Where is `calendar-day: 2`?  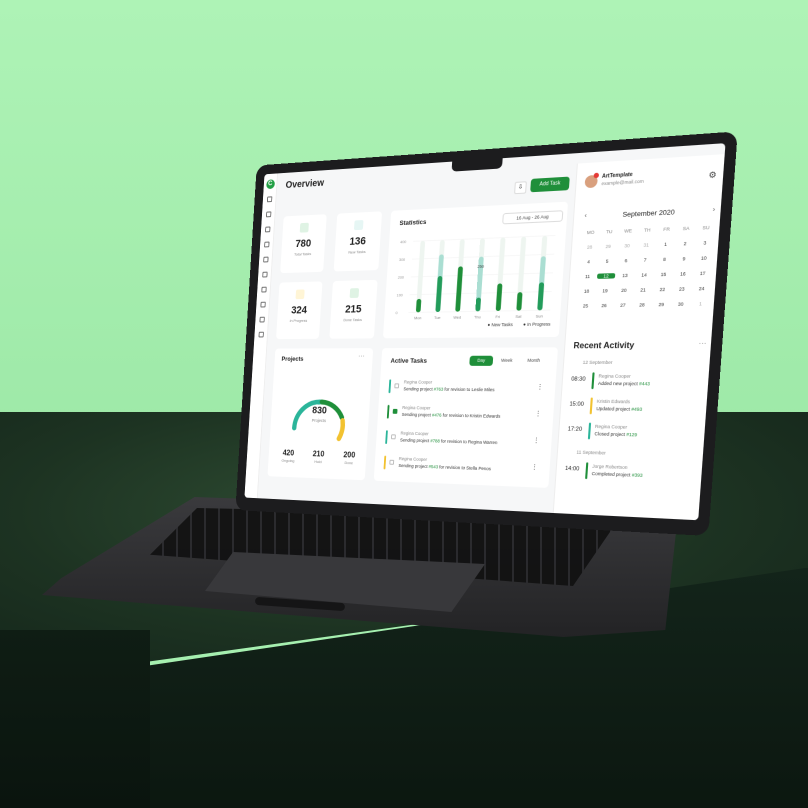 calendar-day: 2 is located at coordinates (685, 244).